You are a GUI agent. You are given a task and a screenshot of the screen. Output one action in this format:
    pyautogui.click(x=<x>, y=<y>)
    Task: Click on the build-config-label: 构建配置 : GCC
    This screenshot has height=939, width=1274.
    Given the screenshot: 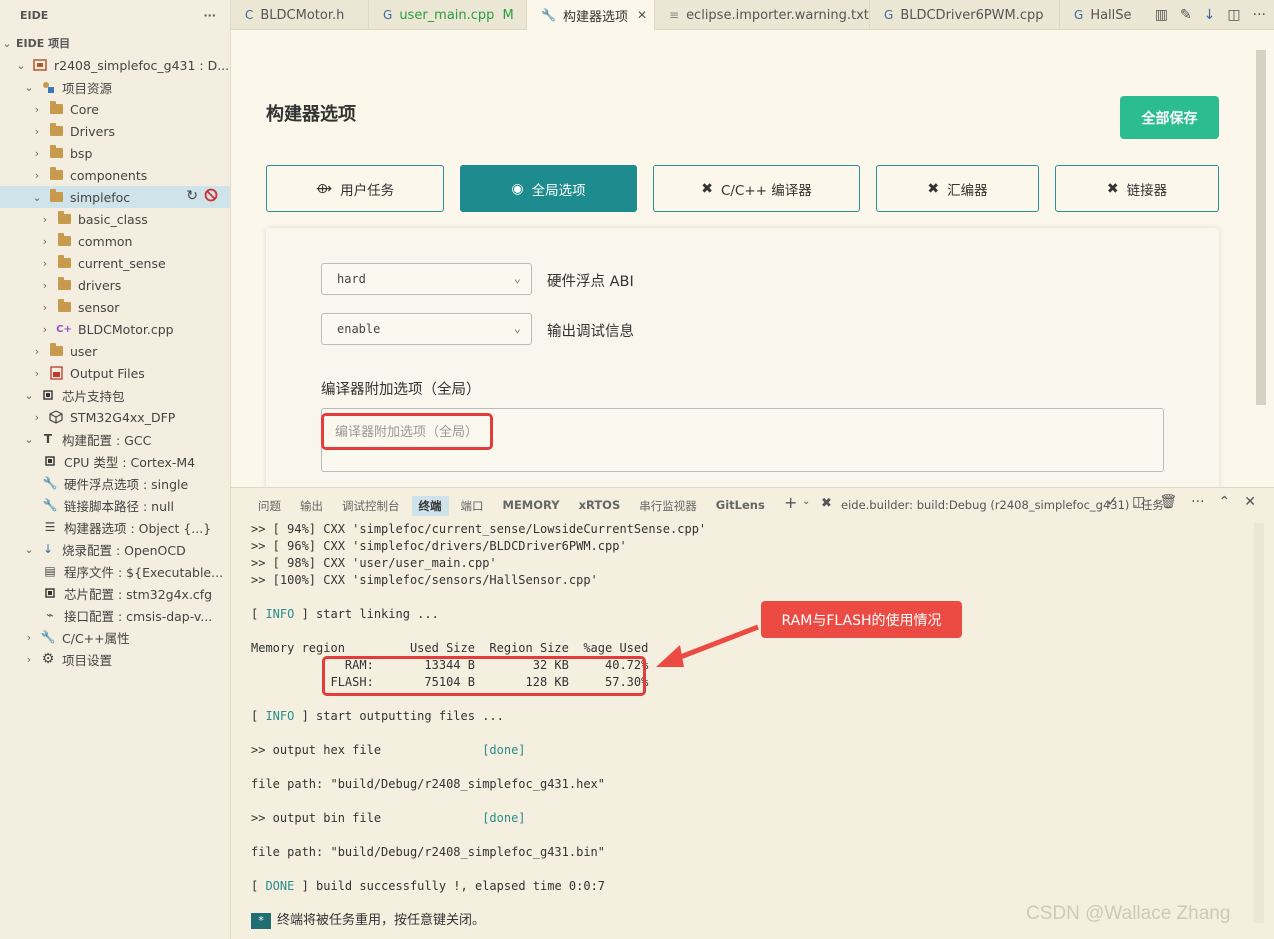 What is the action you would take?
    pyautogui.click(x=107, y=440)
    